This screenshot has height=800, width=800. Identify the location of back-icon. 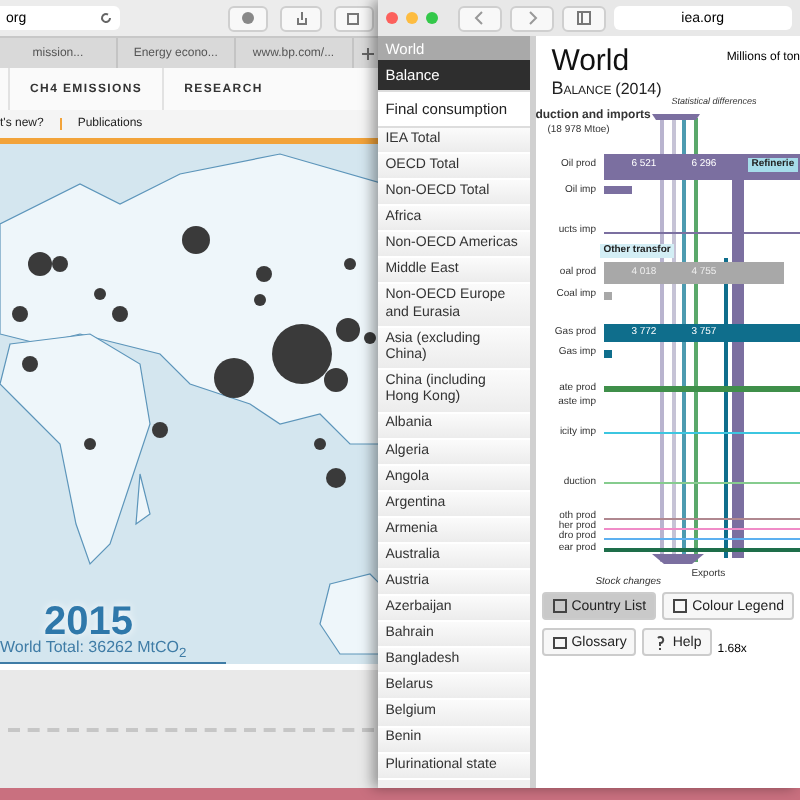
(479, 18).